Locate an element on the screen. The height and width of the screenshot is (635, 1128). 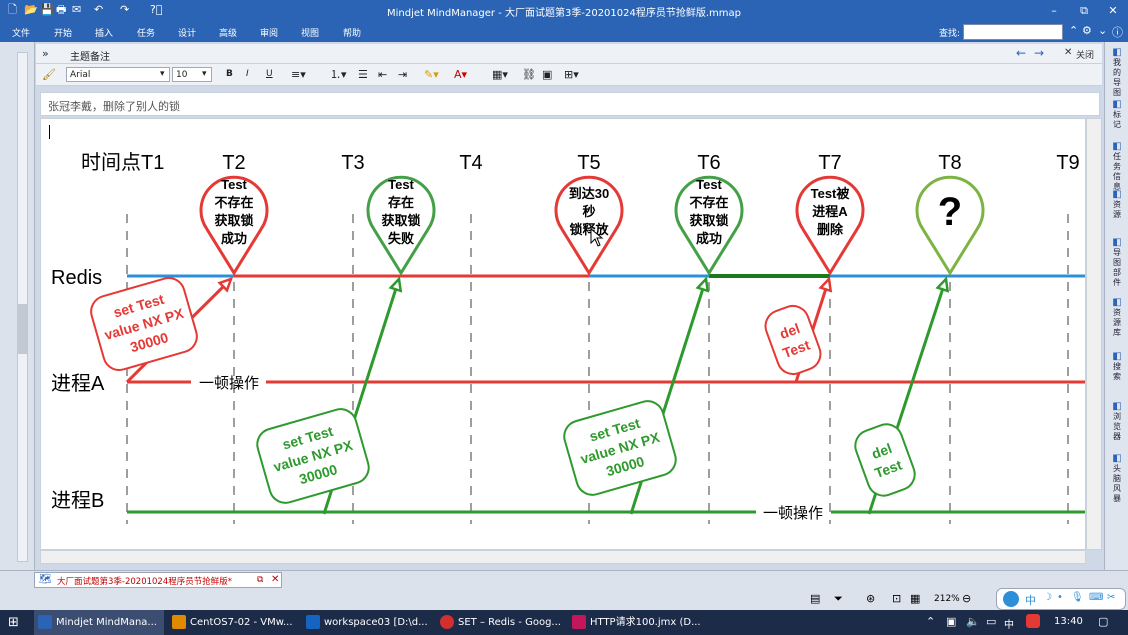
table-icon: ▦▾ is located at coordinates (500, 74).